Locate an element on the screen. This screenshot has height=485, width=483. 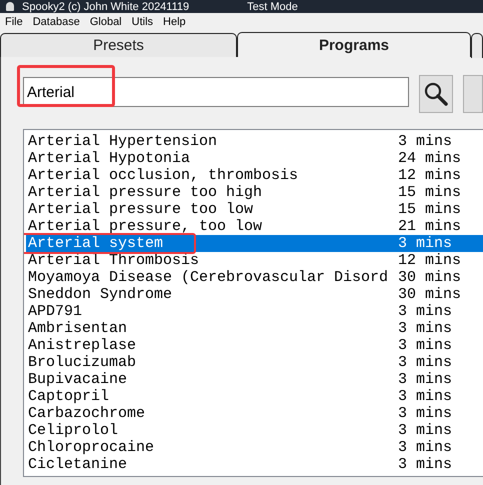
program-duration: 21 mins is located at coordinates (430, 226).